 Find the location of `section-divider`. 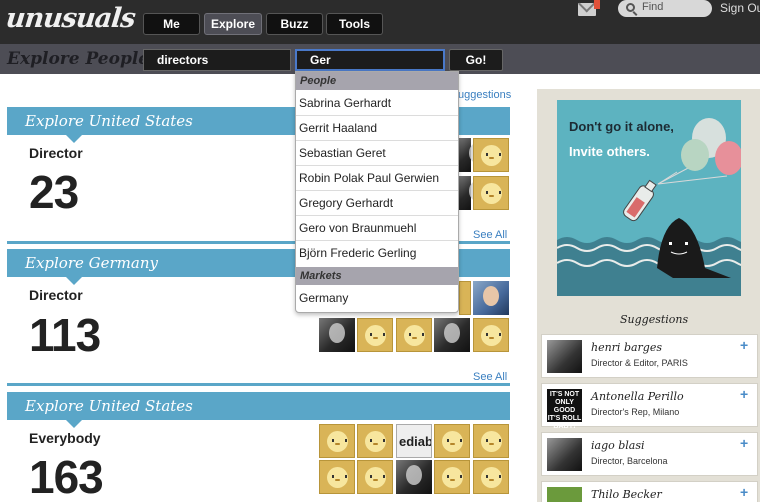

section-divider is located at coordinates (258, 384).